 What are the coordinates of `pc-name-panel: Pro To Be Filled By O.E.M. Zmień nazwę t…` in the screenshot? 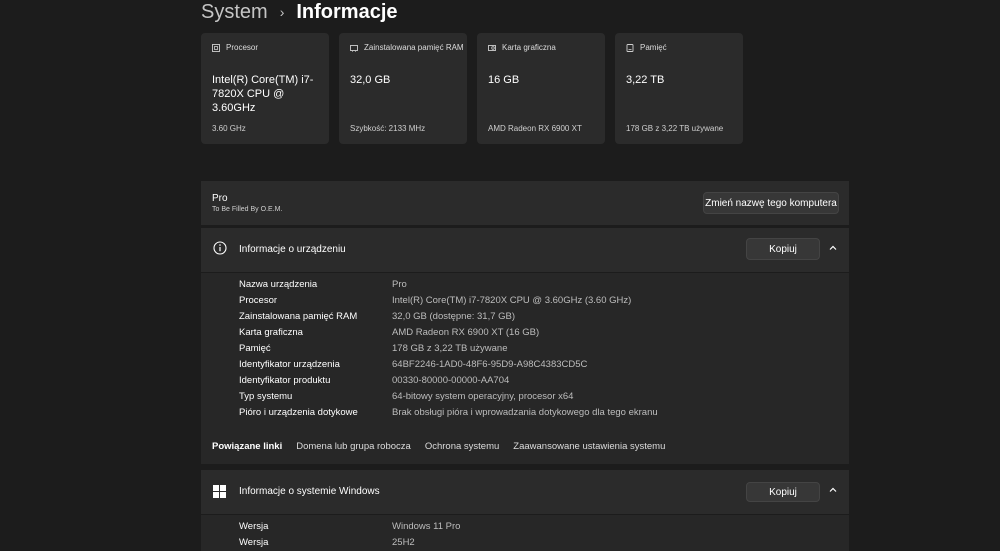 It's located at (525, 203).